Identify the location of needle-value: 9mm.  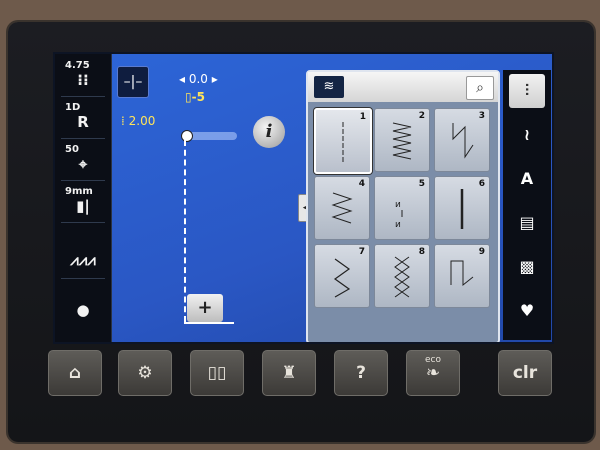
(79, 191).